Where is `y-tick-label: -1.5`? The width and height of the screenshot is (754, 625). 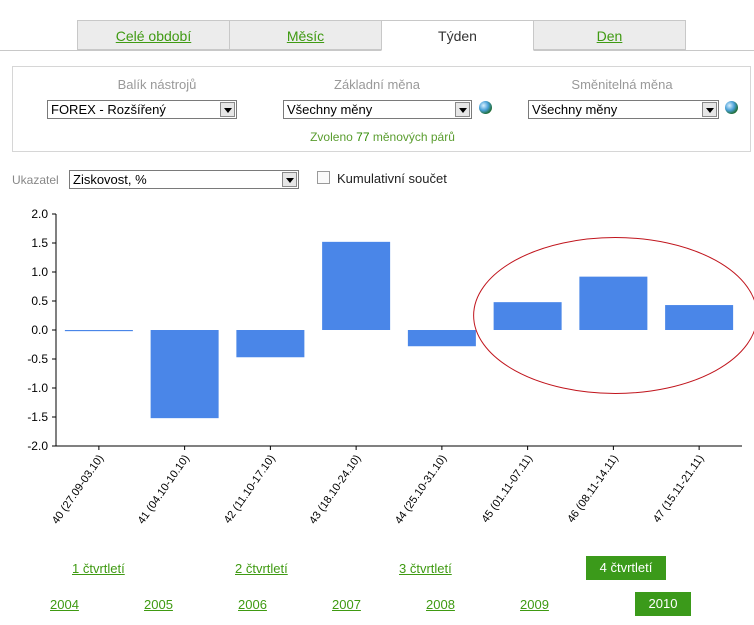
y-tick-label: -1.5 is located at coordinates (37, 417).